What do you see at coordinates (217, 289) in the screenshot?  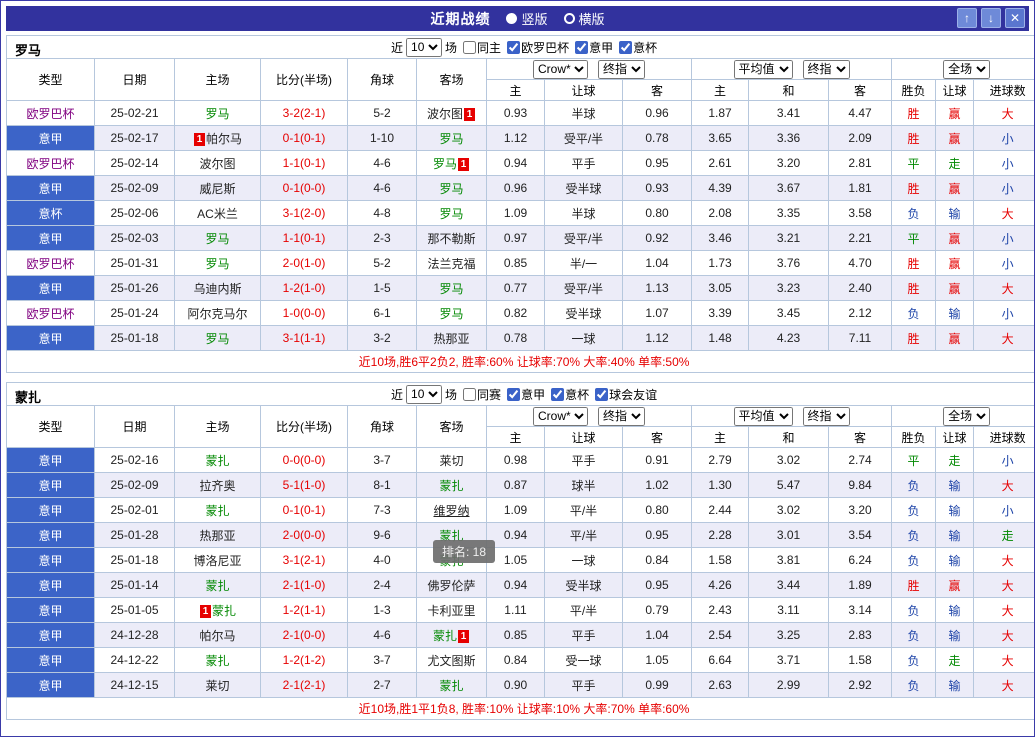 I see `home-team-name: 乌迪内斯` at bounding box center [217, 289].